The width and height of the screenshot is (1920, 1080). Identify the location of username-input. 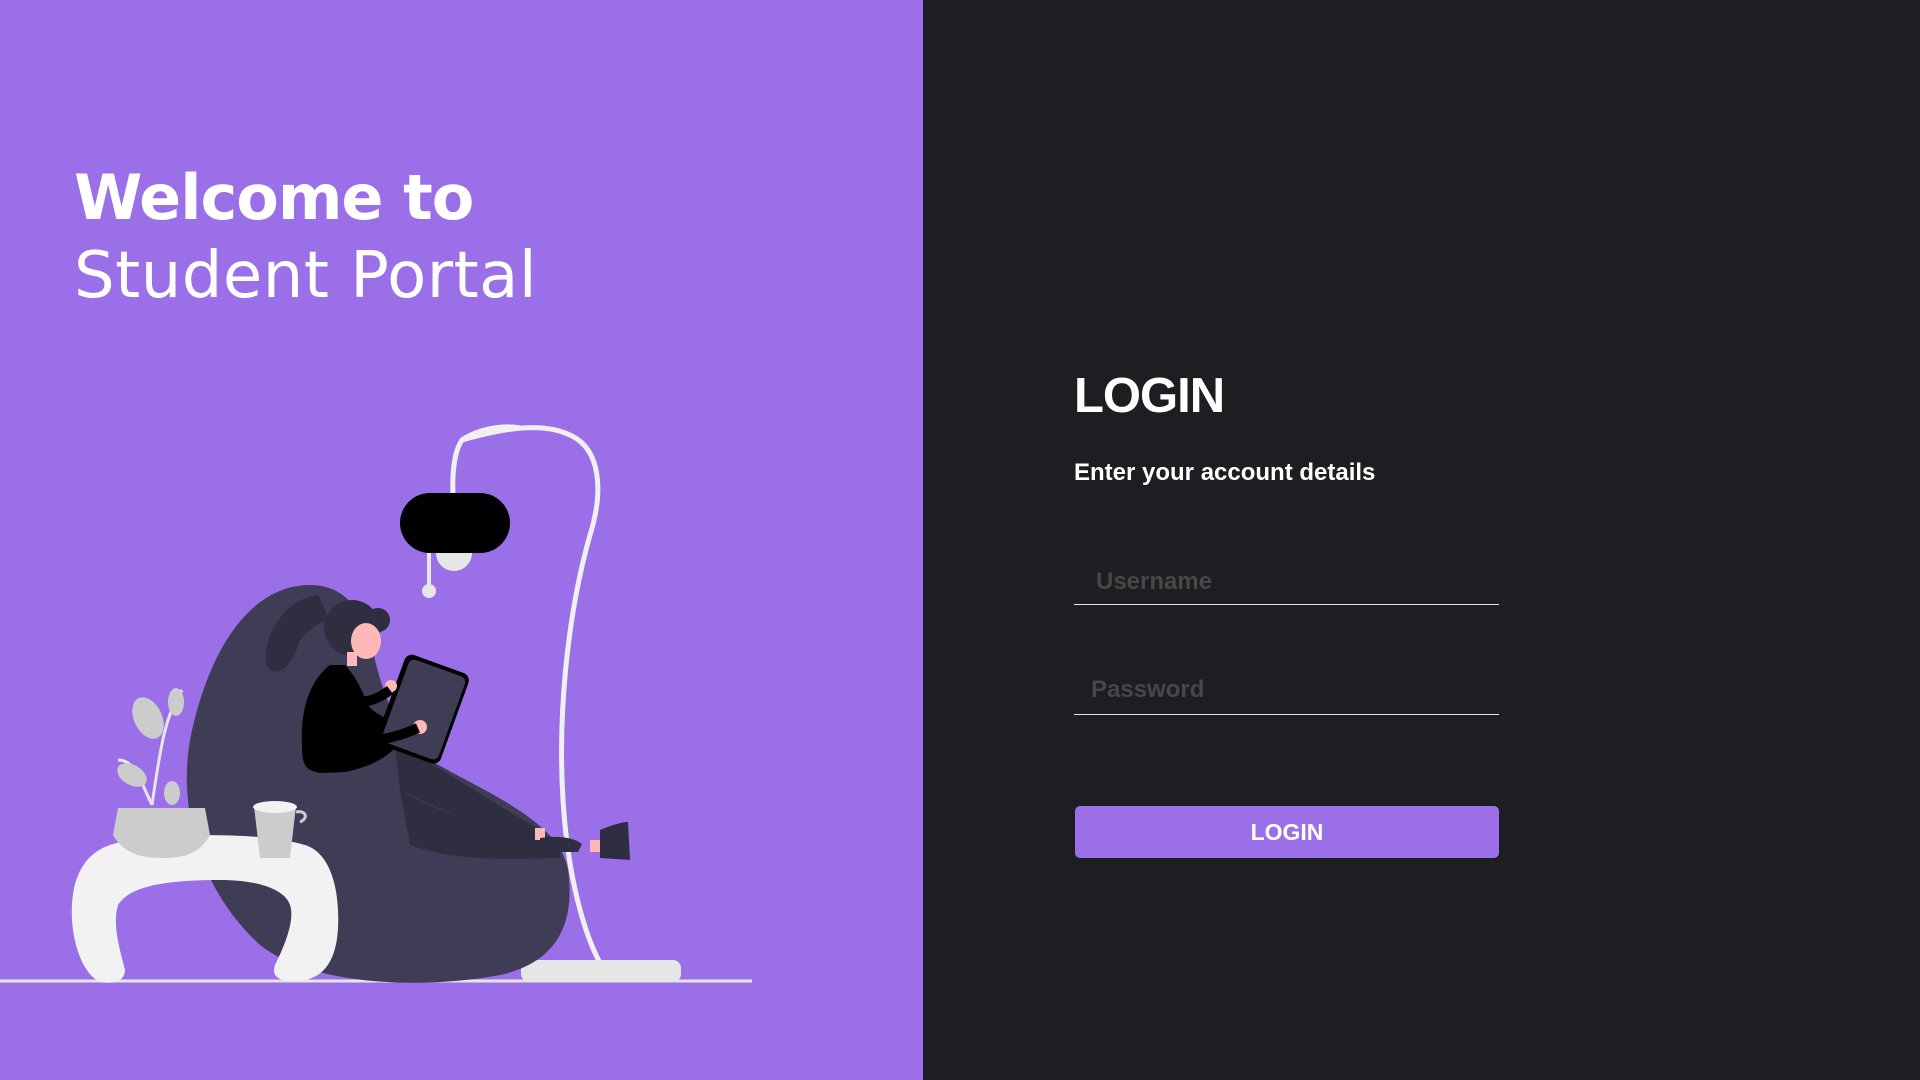
(1286, 582).